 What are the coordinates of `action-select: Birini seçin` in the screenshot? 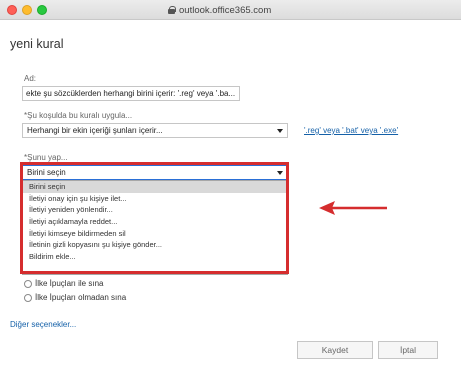 It's located at (155, 172).